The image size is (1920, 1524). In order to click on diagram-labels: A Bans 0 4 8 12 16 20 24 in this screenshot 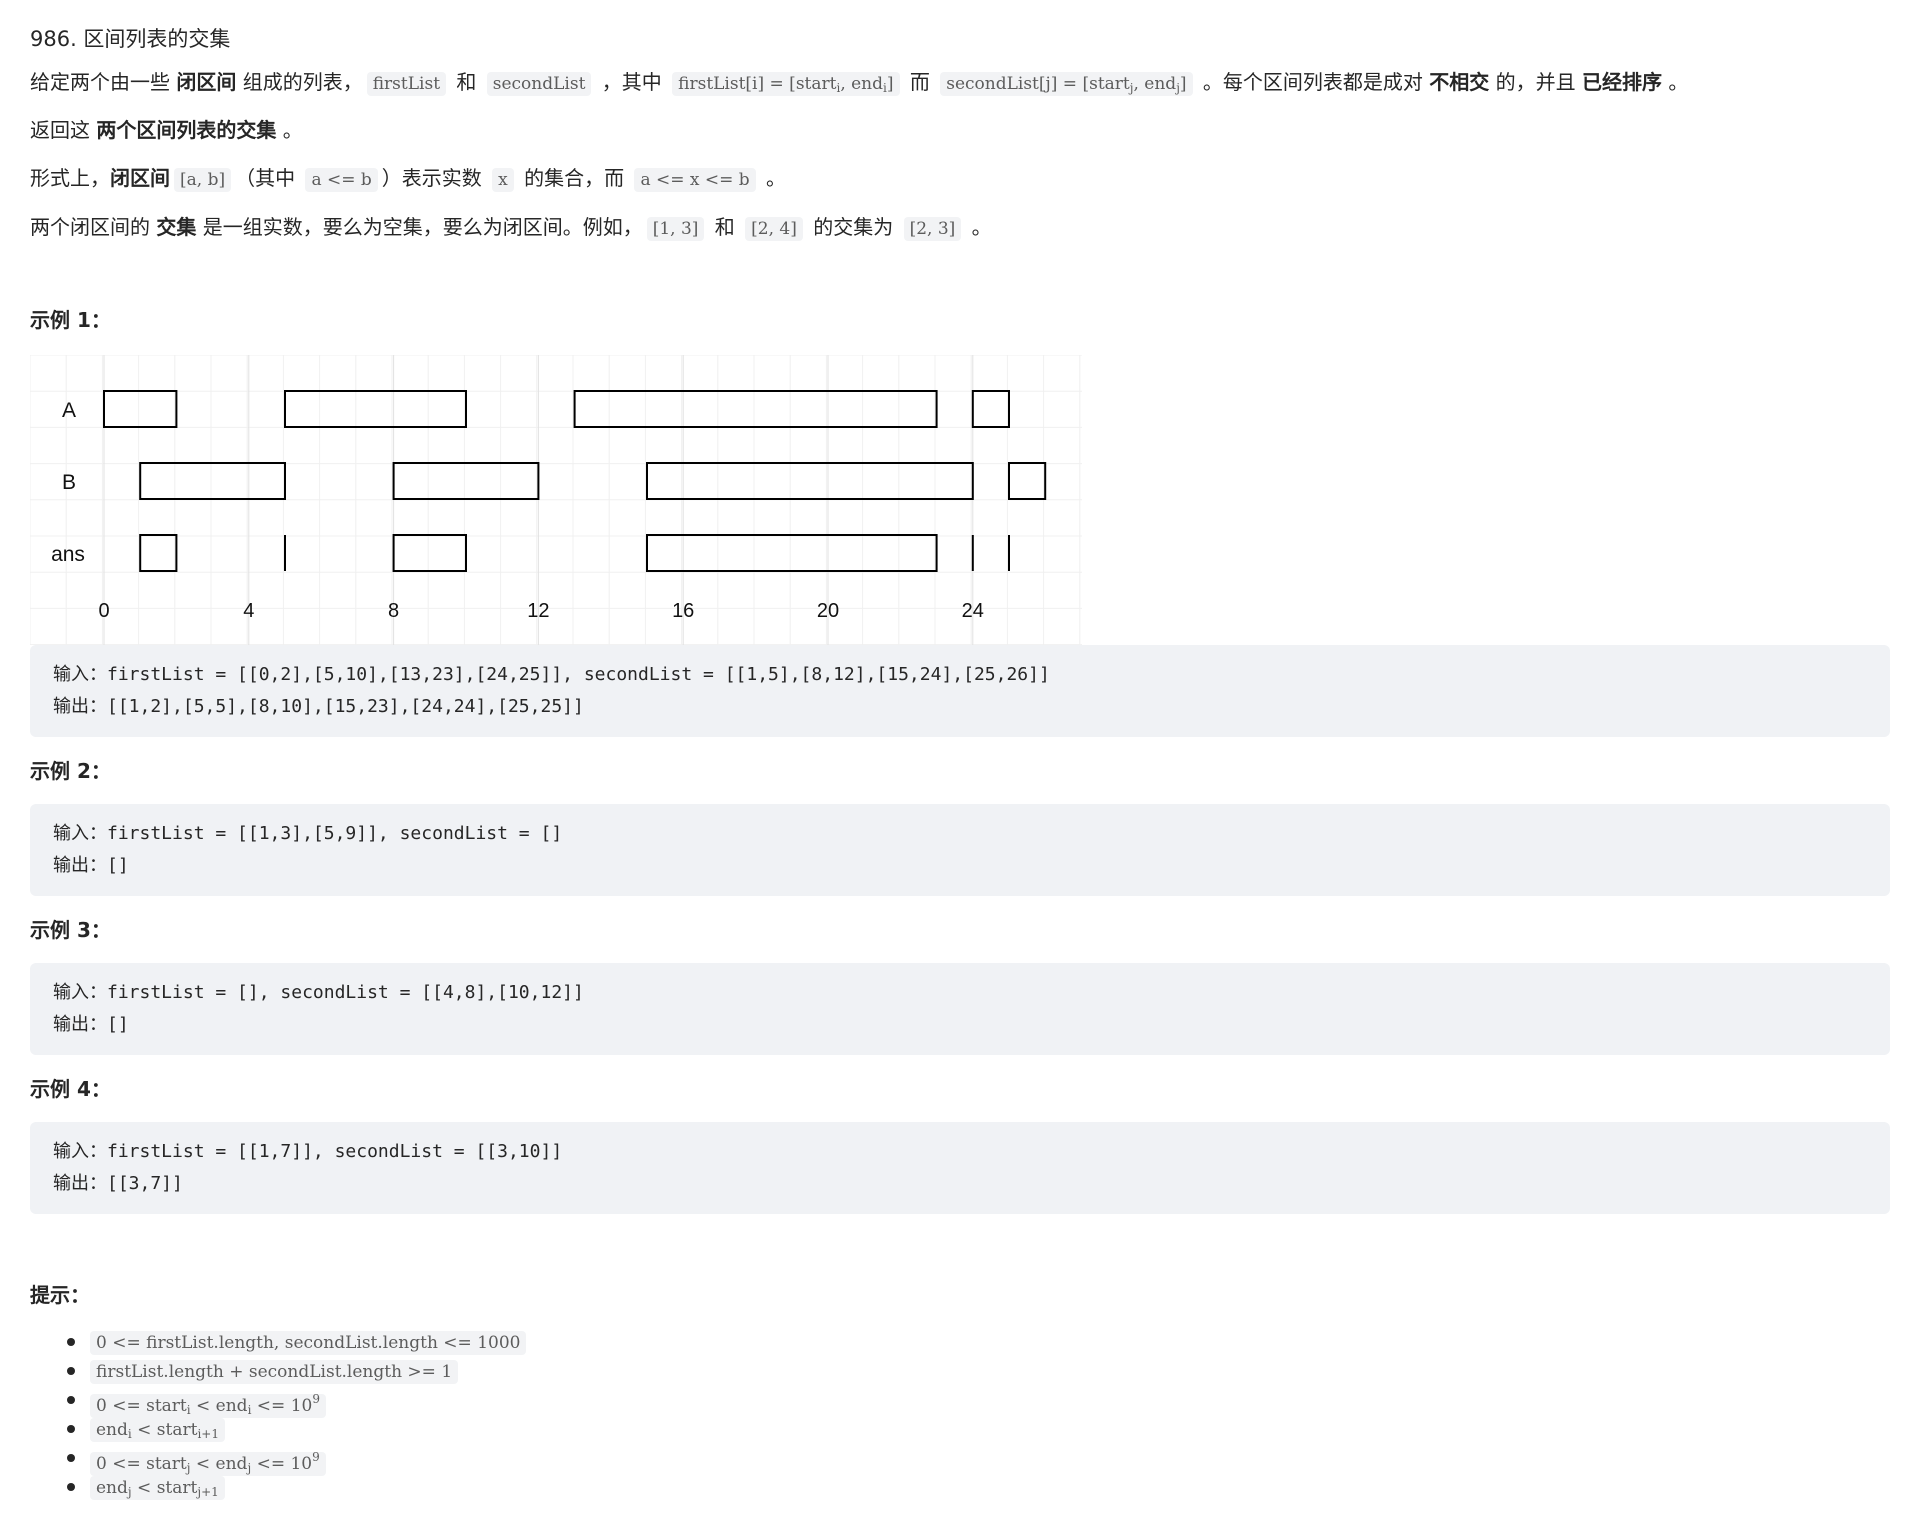, I will do `click(517, 510)`.